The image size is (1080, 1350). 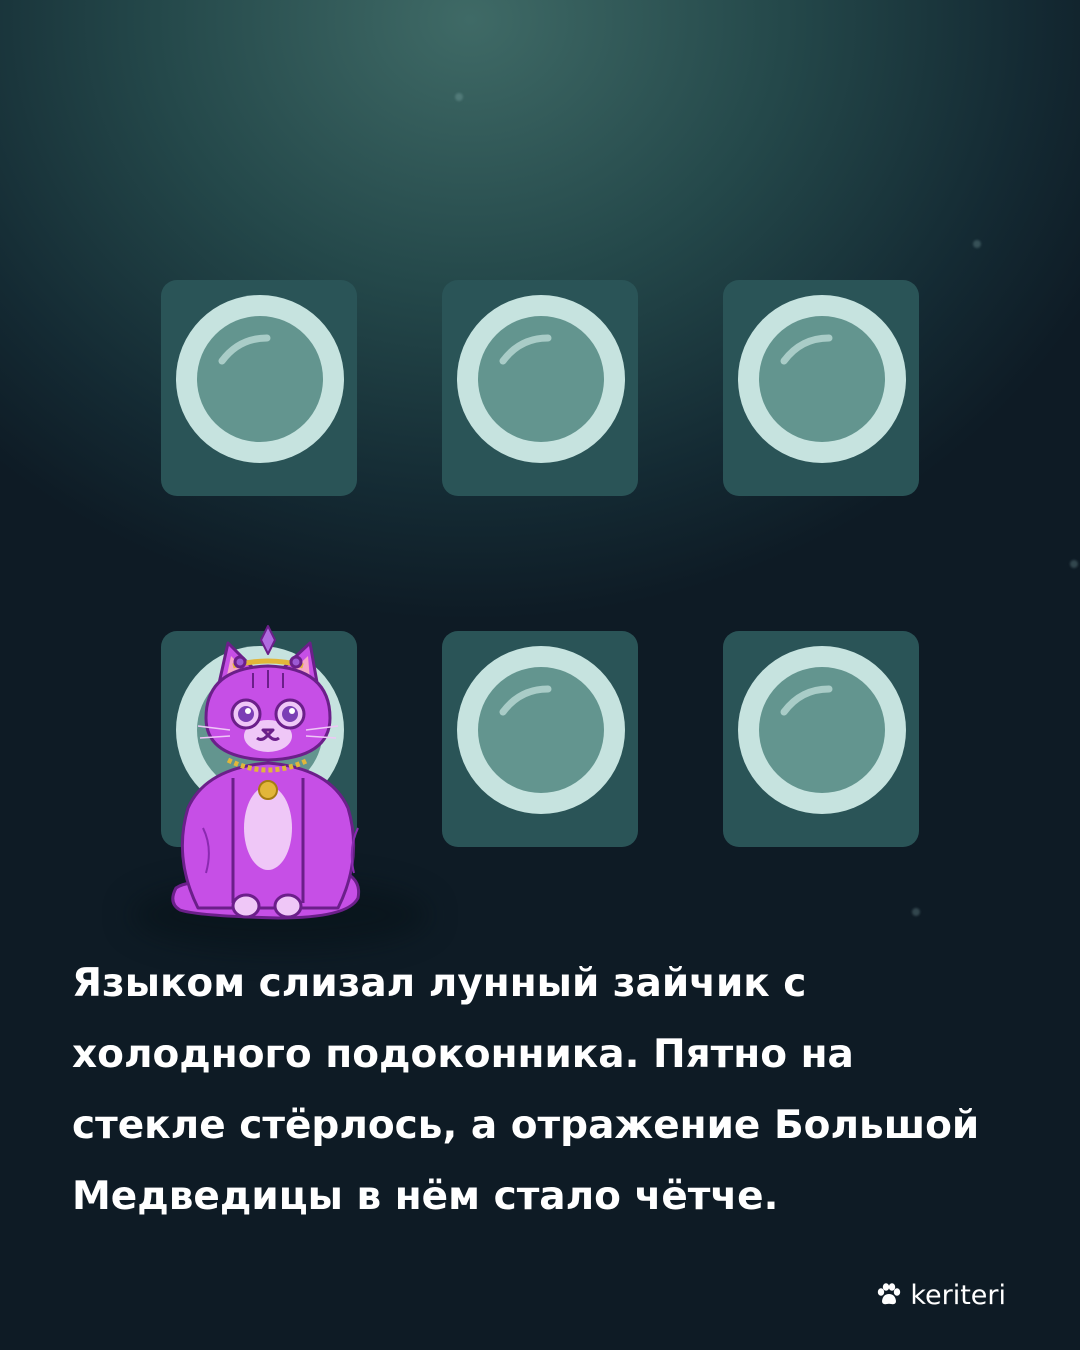 What do you see at coordinates (268, 773) in the screenshot?
I see `cat-character-icon` at bounding box center [268, 773].